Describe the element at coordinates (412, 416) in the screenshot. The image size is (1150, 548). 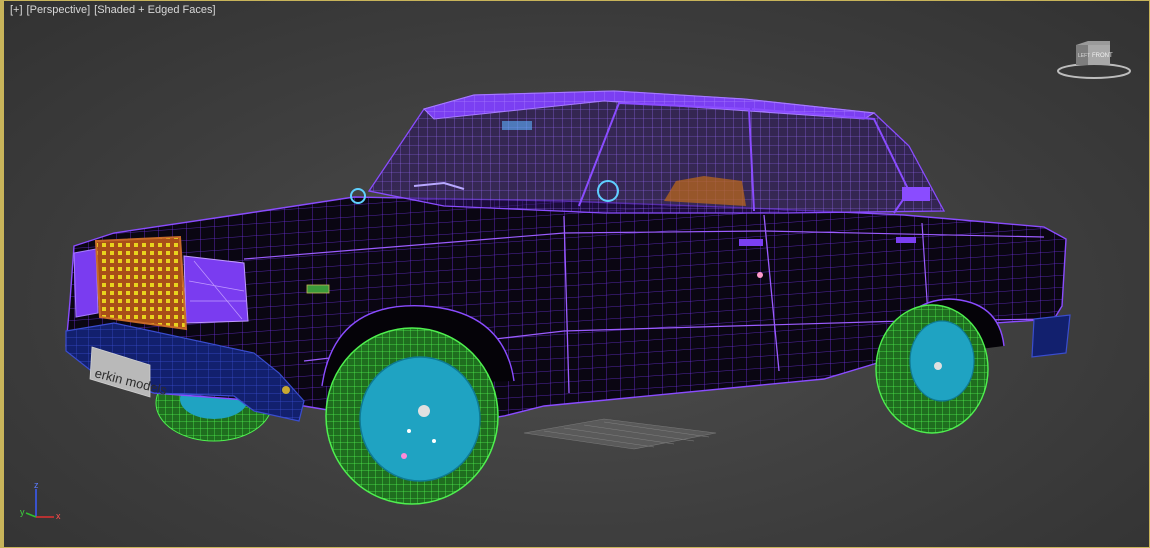
I see `front-right-wheel` at that location.